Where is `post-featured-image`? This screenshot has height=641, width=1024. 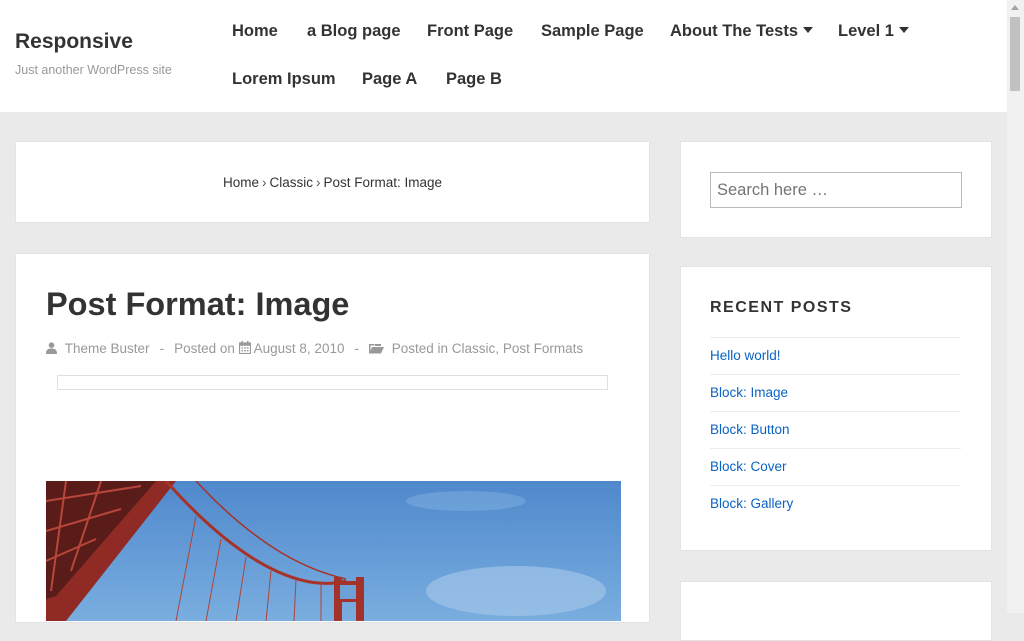
post-featured-image is located at coordinates (333, 551).